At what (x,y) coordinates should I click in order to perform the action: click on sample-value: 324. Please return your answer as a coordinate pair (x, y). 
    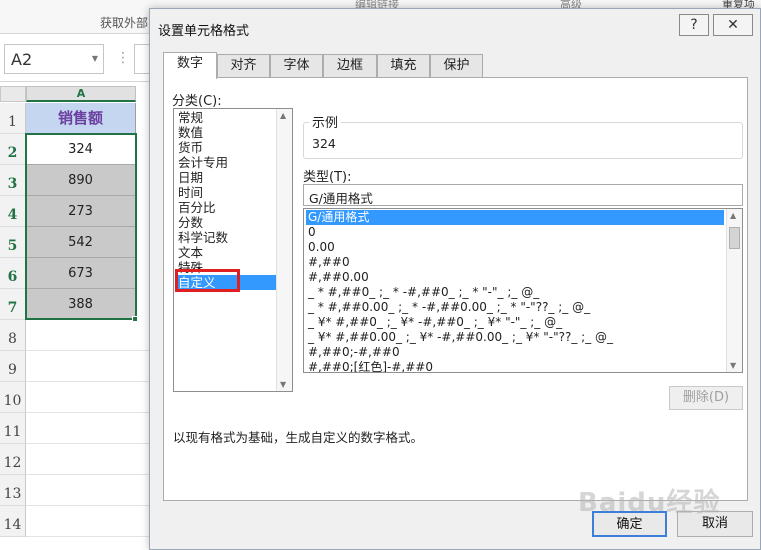
    Looking at the image, I should click on (324, 143).